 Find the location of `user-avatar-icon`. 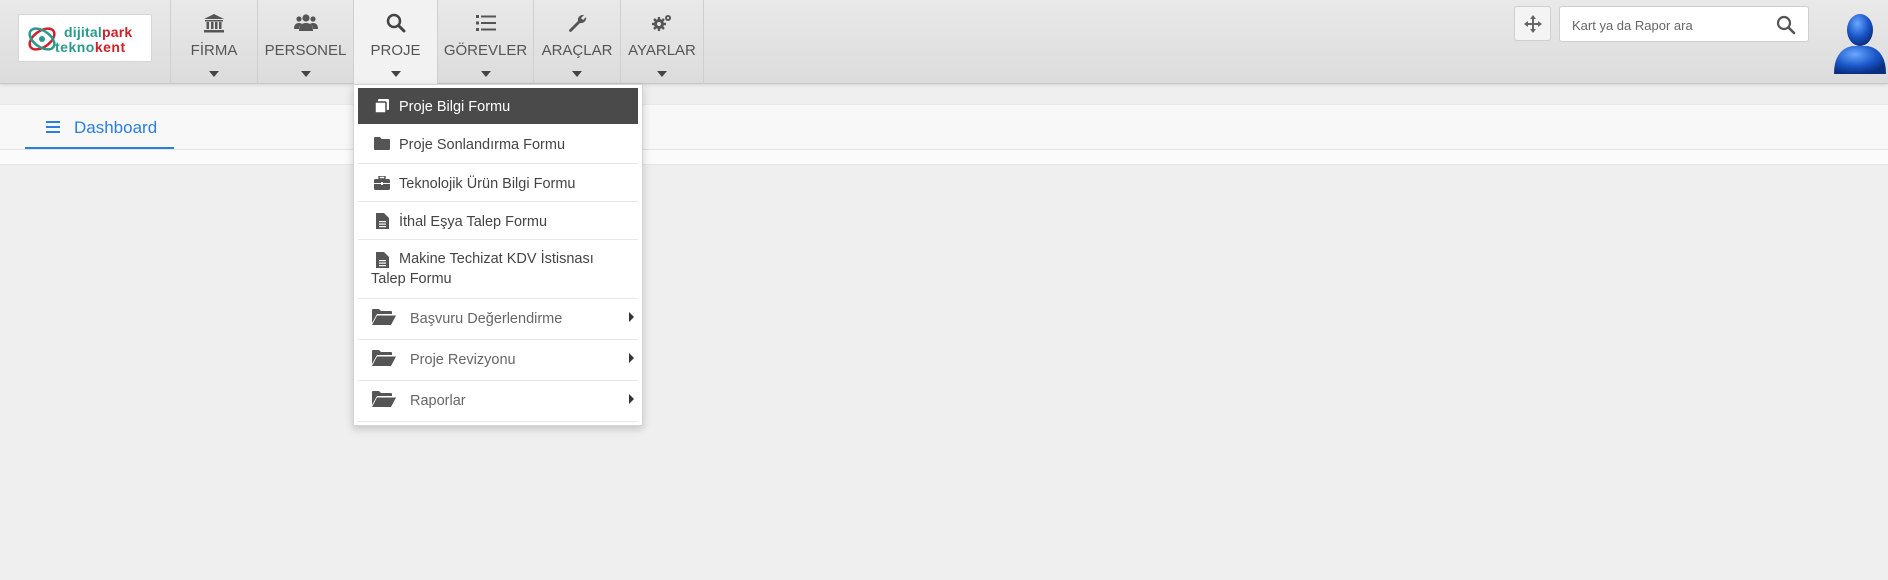

user-avatar-icon is located at coordinates (1859, 42).